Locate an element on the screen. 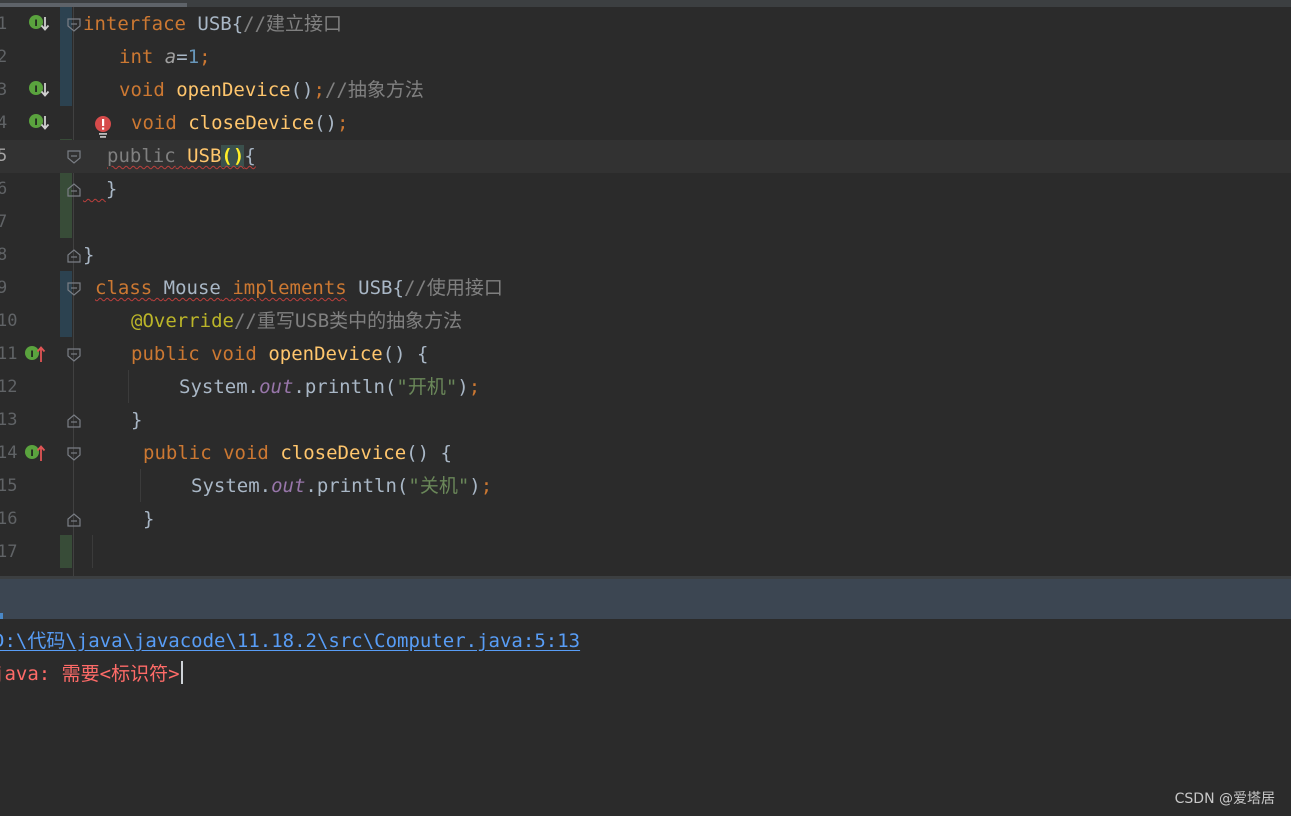 Image resolution: width=1291 pixels, height=816 pixels. line-number: 12 is located at coordinates (9, 387).